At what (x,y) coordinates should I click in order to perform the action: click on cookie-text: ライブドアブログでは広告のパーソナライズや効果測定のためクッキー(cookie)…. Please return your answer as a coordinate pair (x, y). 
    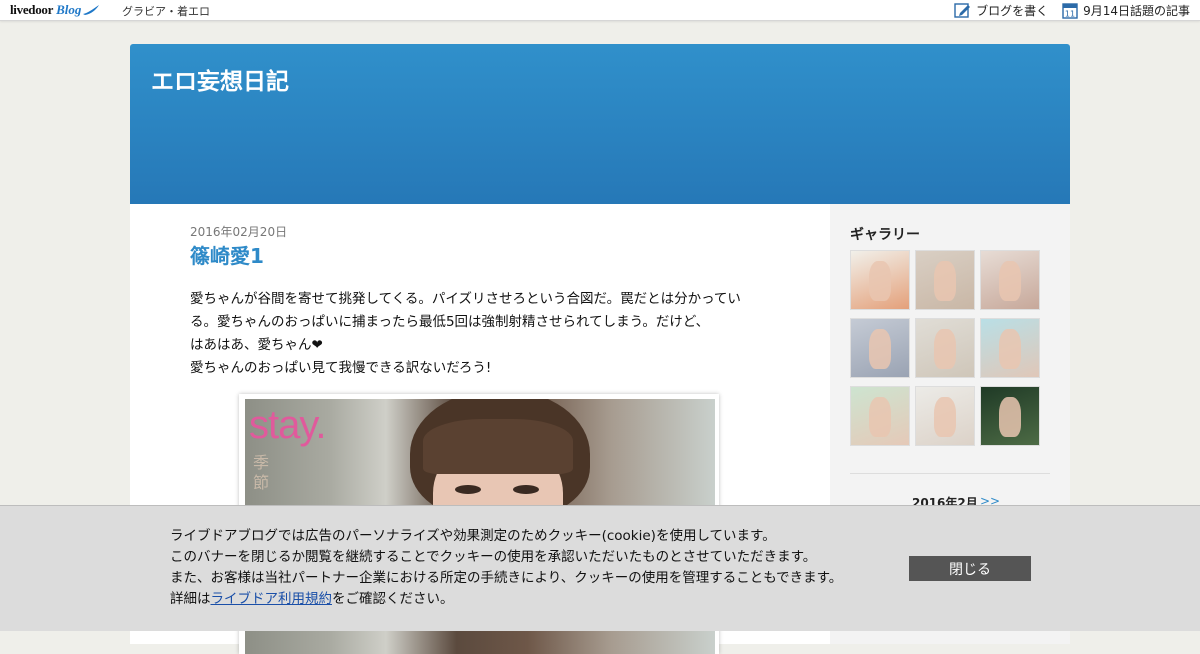
    Looking at the image, I should click on (506, 568).